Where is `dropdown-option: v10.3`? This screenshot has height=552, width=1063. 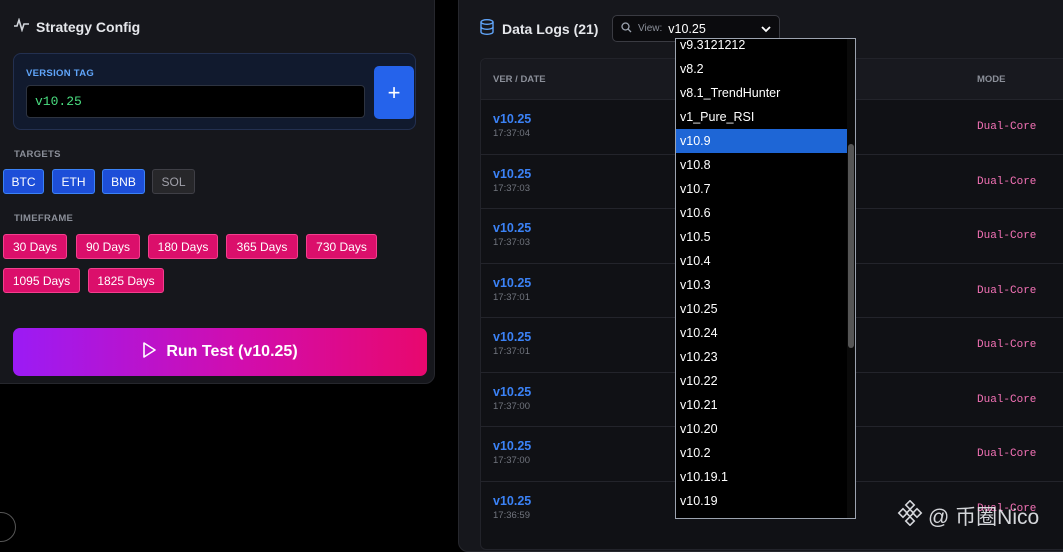 dropdown-option: v10.3 is located at coordinates (761, 285).